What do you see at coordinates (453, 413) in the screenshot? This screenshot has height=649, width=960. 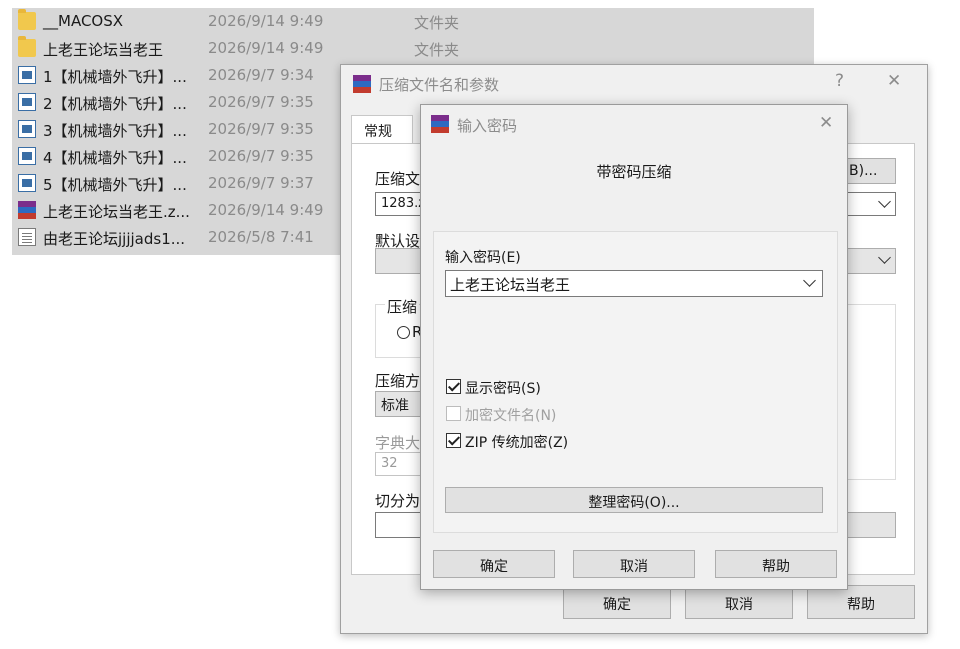 I see `encrypt-filenames-checkbox` at bounding box center [453, 413].